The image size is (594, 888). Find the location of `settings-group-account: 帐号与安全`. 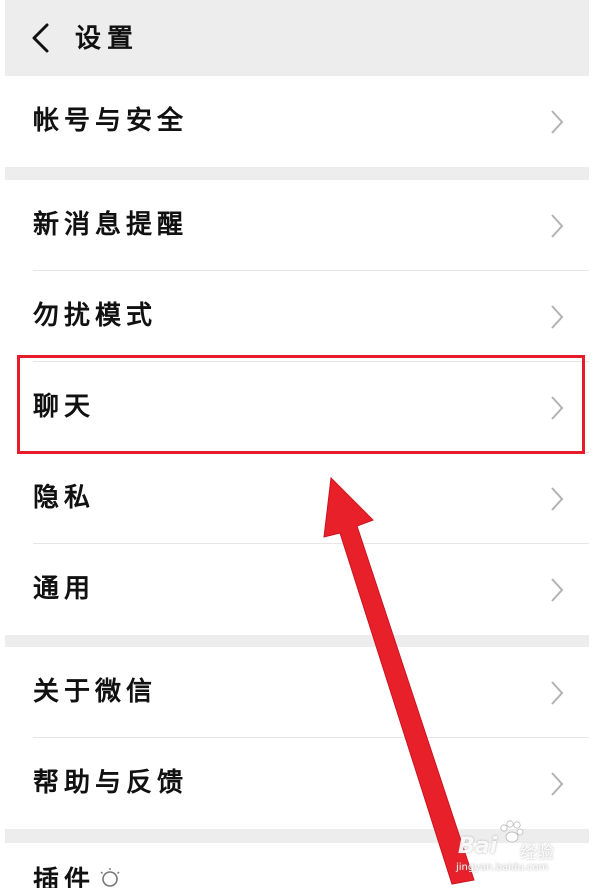

settings-group-account: 帐号与安全 is located at coordinates (297, 121).